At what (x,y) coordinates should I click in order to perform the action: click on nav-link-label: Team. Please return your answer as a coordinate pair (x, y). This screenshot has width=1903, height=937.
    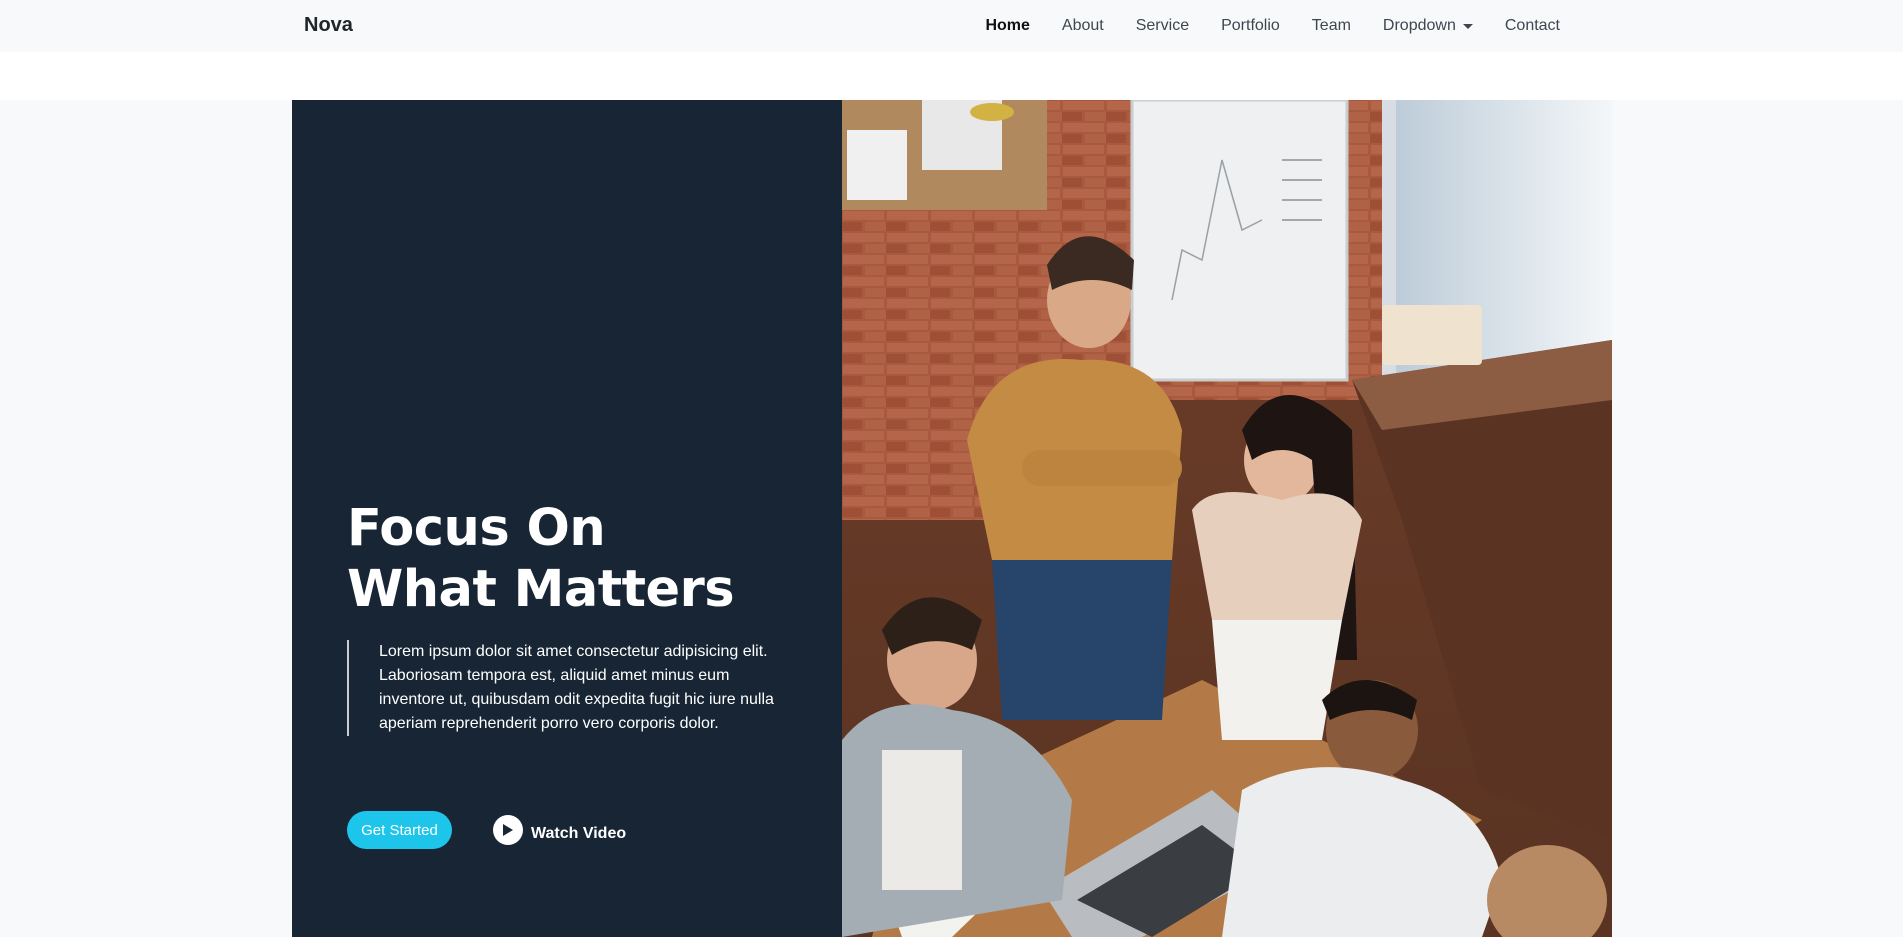
    Looking at the image, I should click on (1331, 25).